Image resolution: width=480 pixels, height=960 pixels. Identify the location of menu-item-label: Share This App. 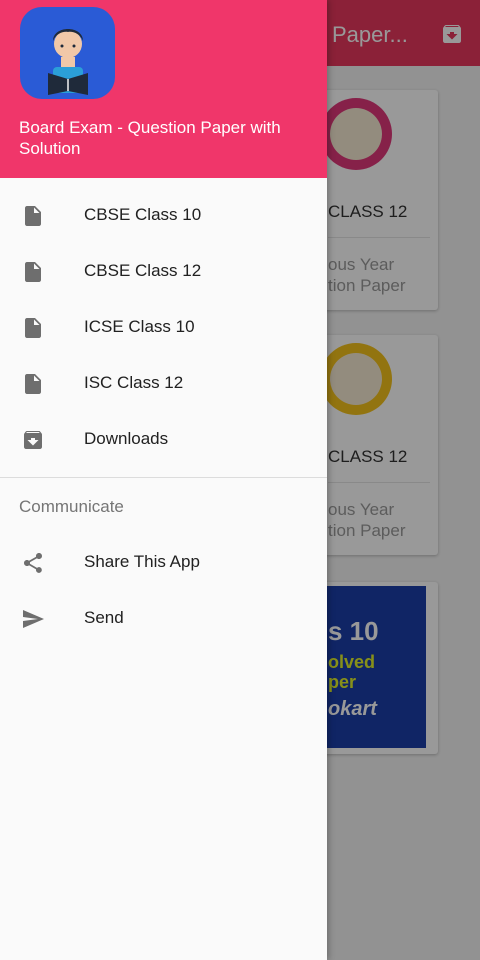
(142, 561).